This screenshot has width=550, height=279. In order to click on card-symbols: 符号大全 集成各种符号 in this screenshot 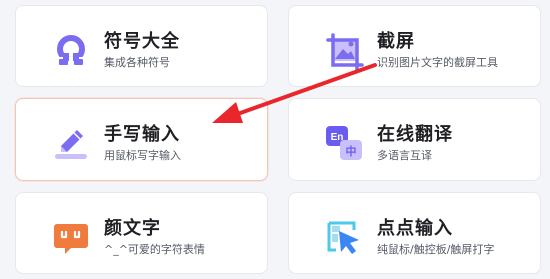, I will do `click(141, 46)`.